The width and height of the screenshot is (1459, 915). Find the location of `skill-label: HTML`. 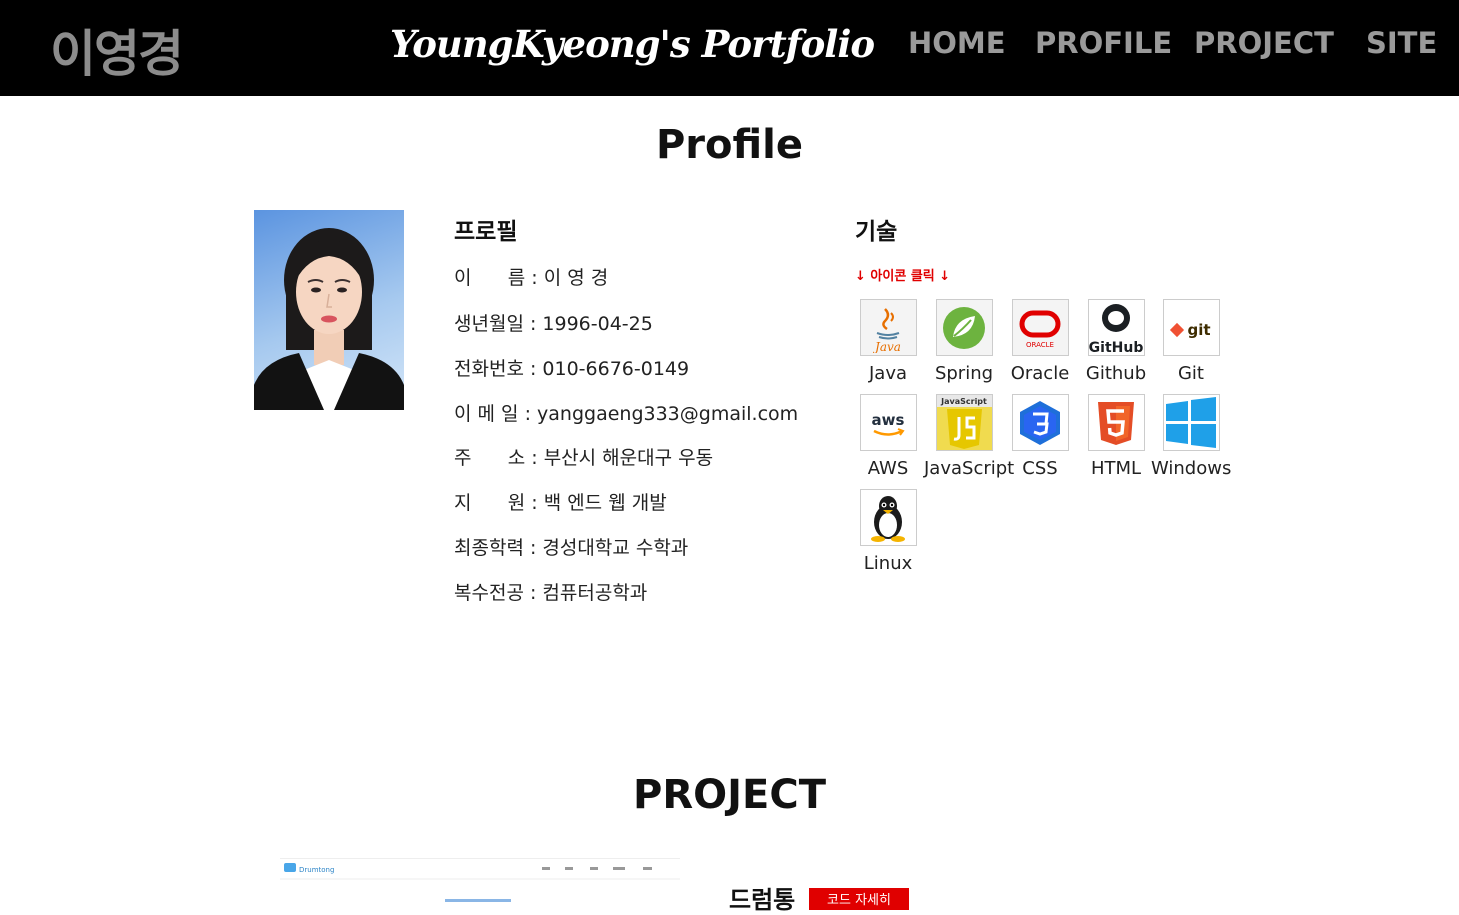

skill-label: HTML is located at coordinates (1116, 468).